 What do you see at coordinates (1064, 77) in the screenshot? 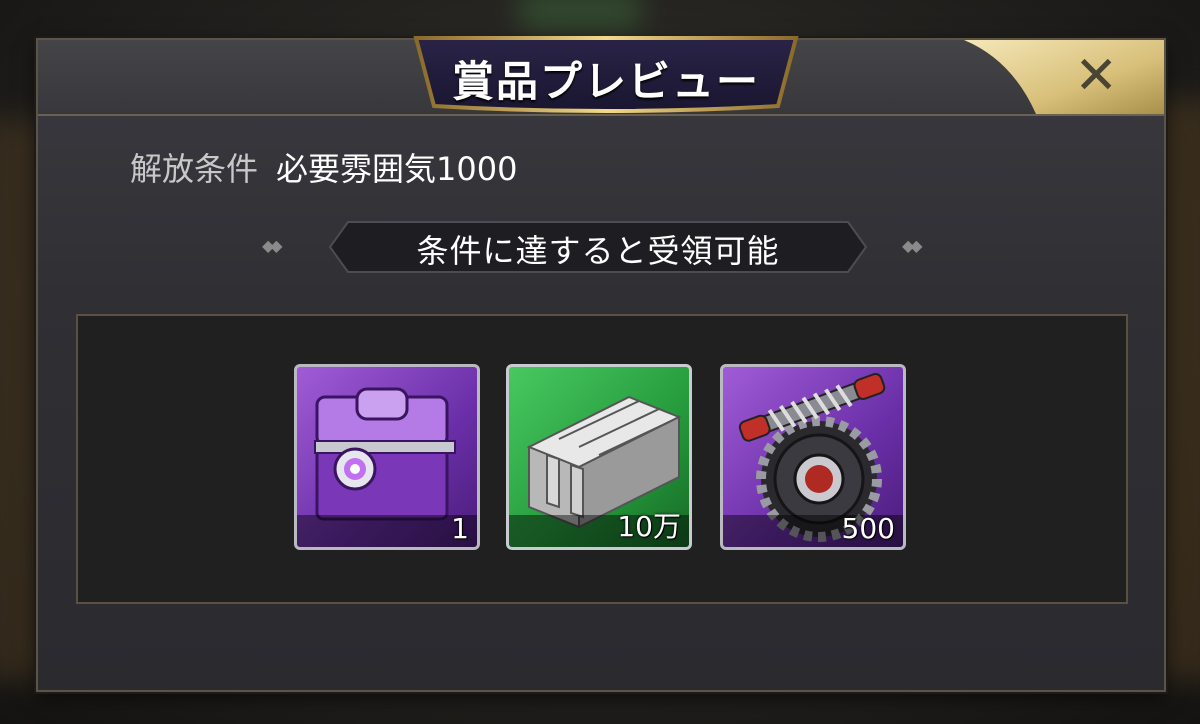
I see `close-button: ✕` at bounding box center [1064, 77].